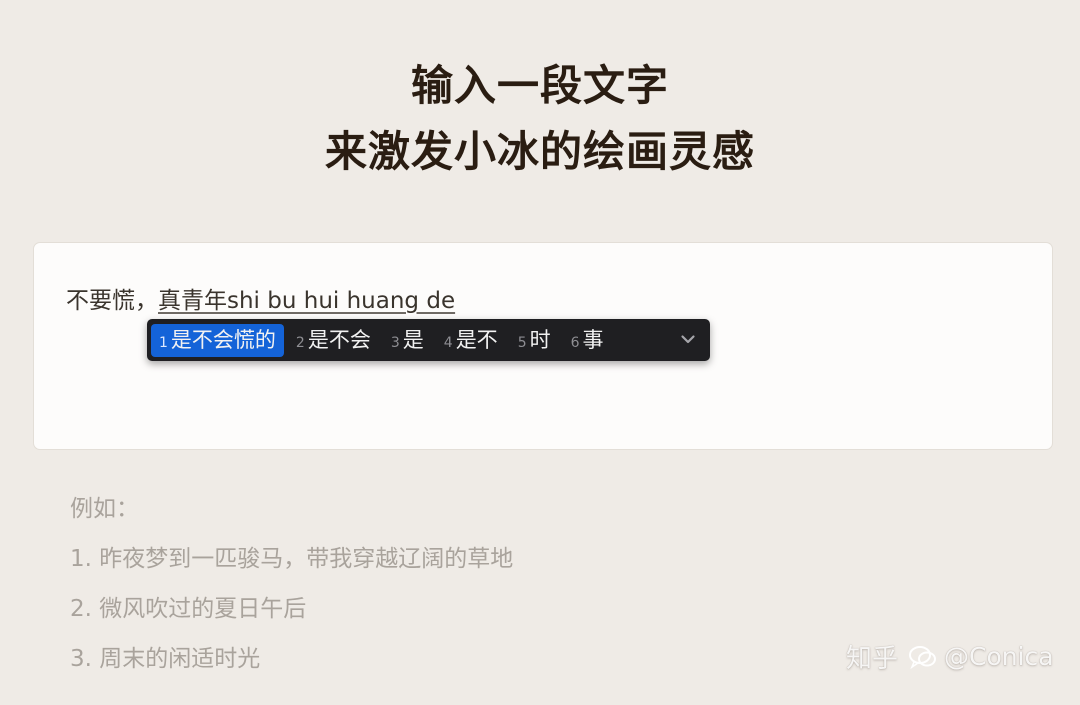  Describe the element at coordinates (413, 339) in the screenshot. I see `candidate-text: 是` at that location.